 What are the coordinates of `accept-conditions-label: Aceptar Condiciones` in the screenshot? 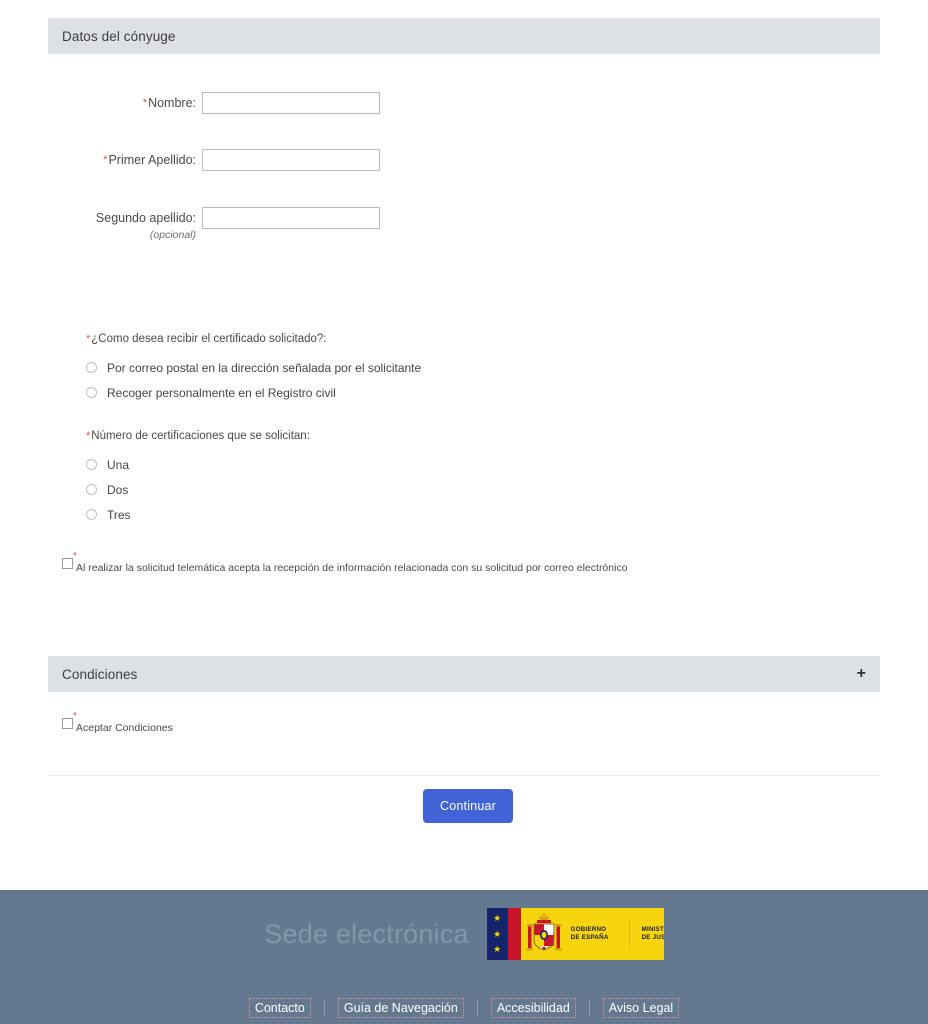 It's located at (124, 728).